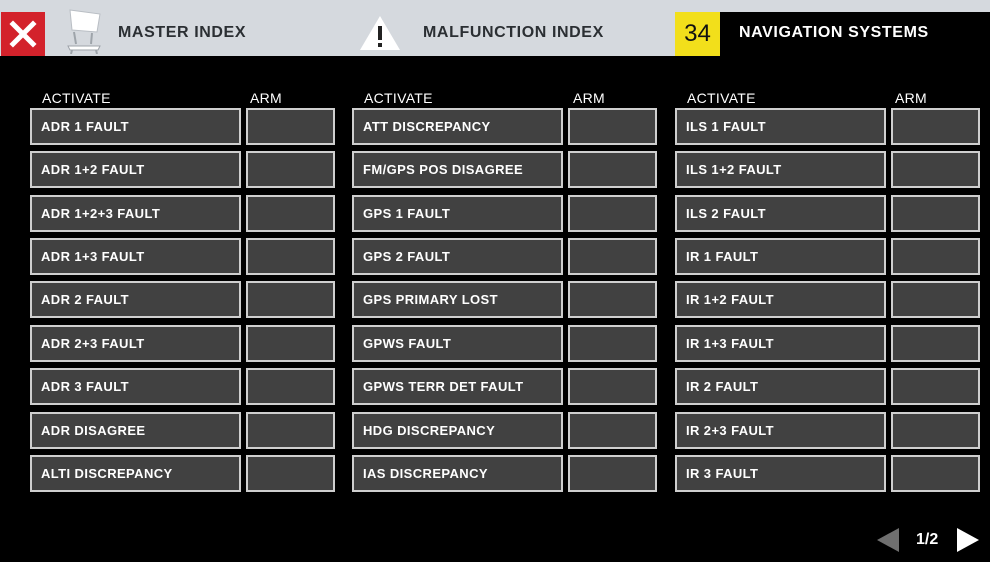 This screenshot has width=990, height=562. I want to click on next-page-button, so click(968, 540).